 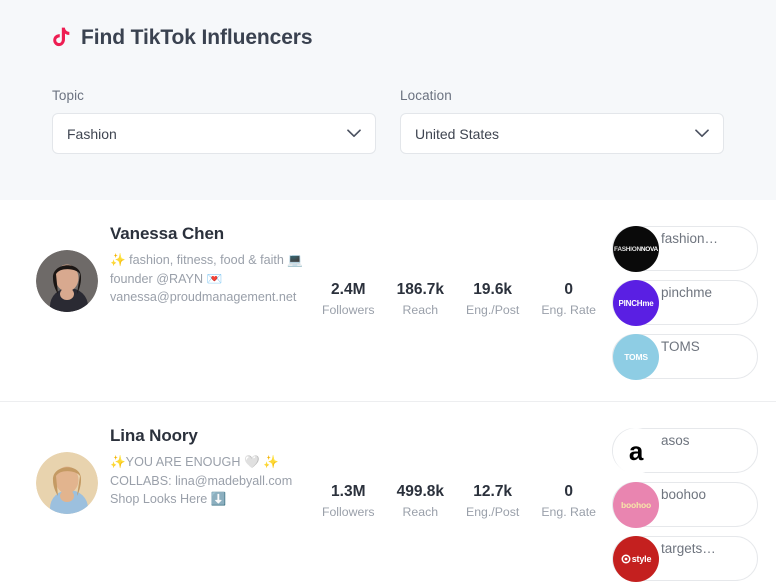 I want to click on influencer-name: Lina Noory, so click(x=208, y=436).